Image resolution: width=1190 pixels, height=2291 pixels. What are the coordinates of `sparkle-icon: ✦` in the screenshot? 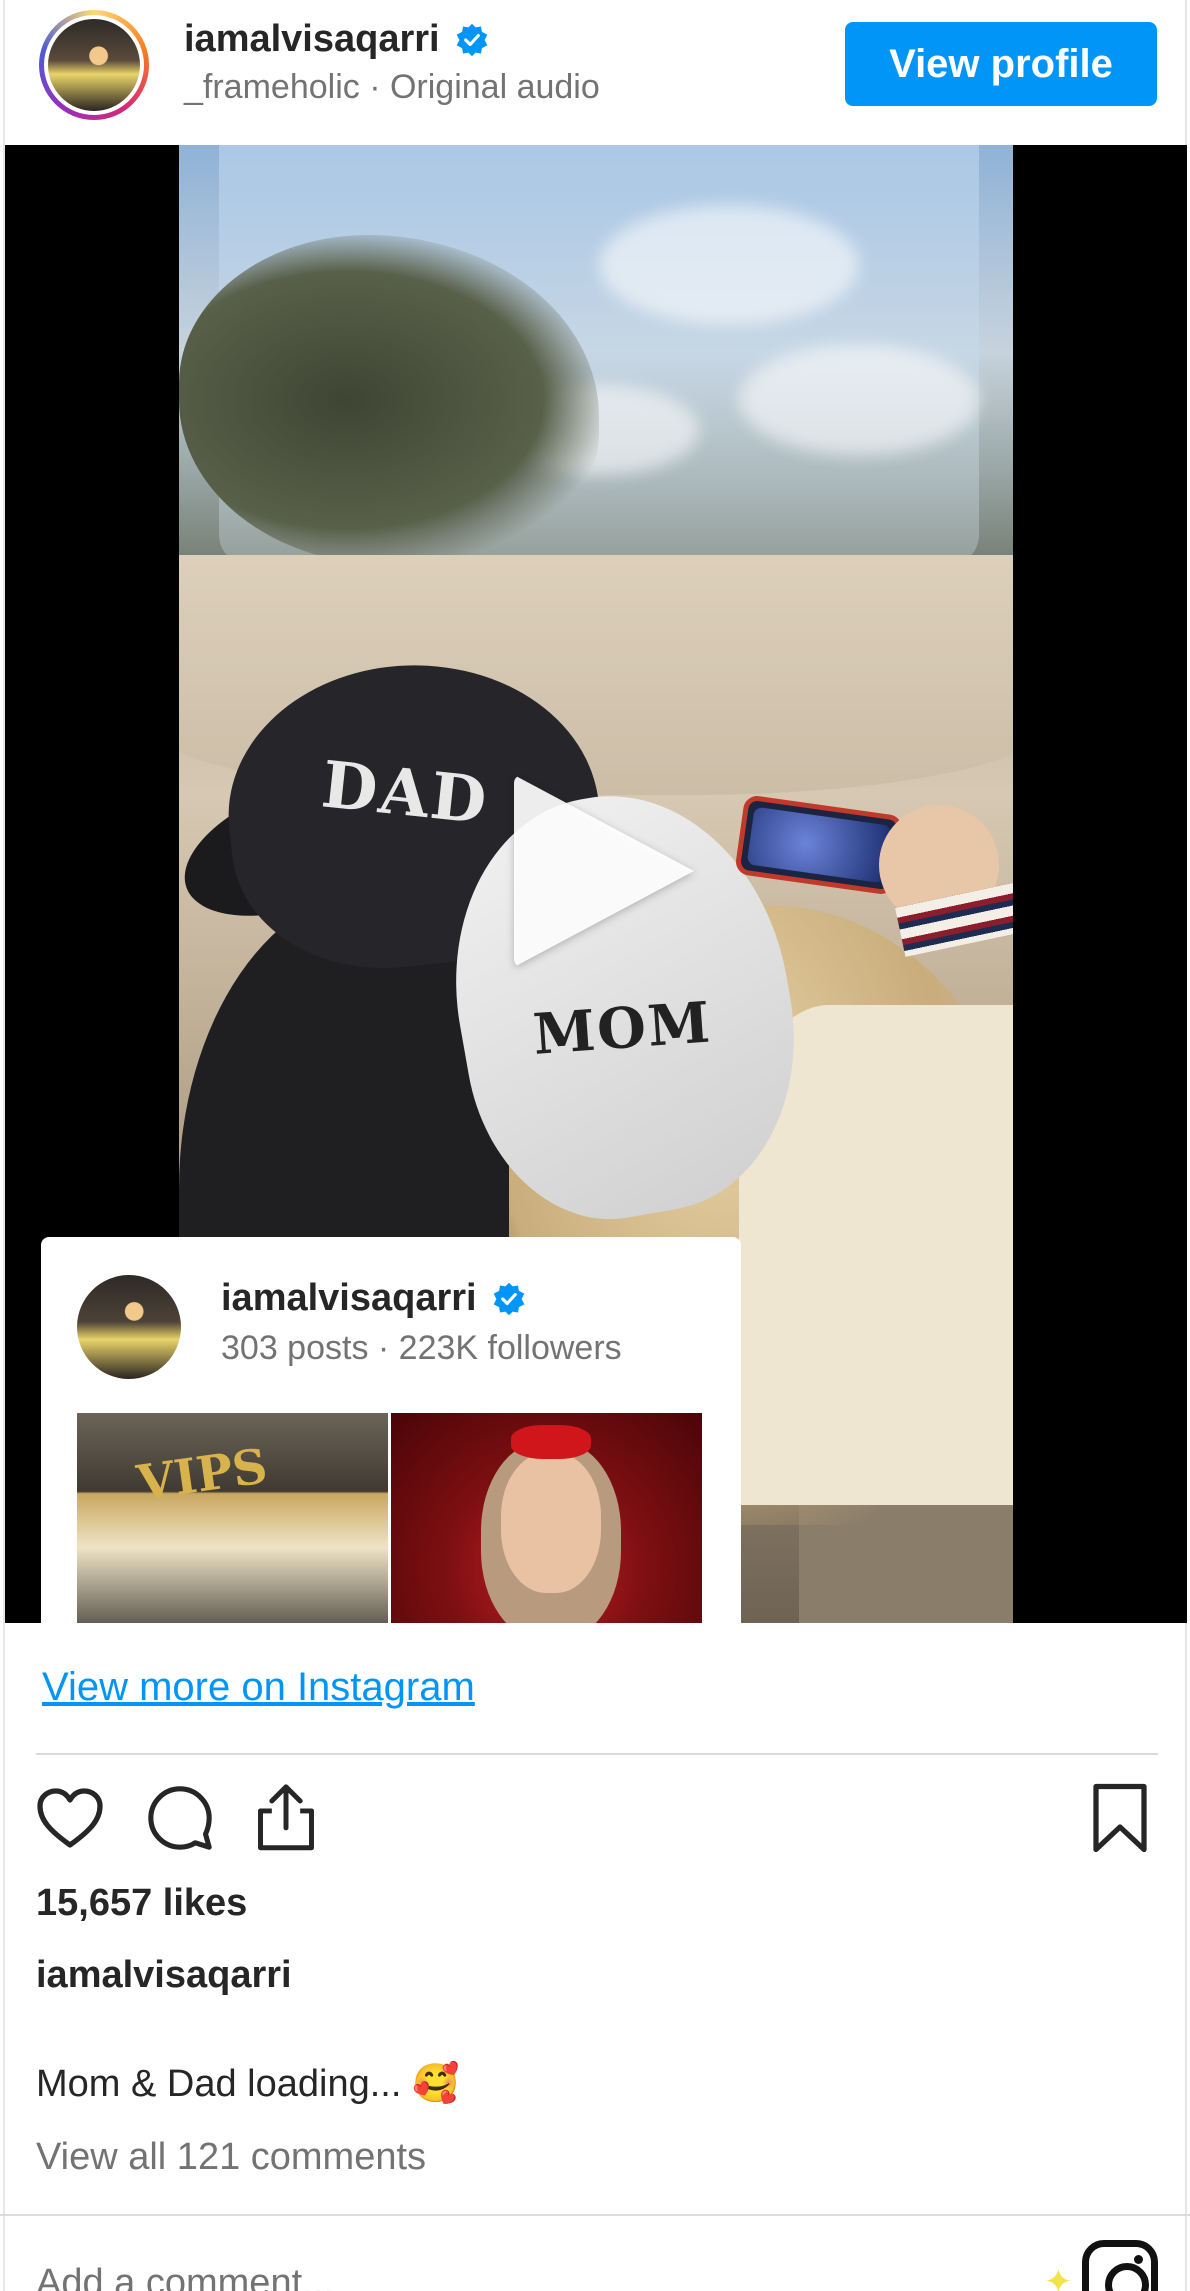 It's located at (1058, 2277).